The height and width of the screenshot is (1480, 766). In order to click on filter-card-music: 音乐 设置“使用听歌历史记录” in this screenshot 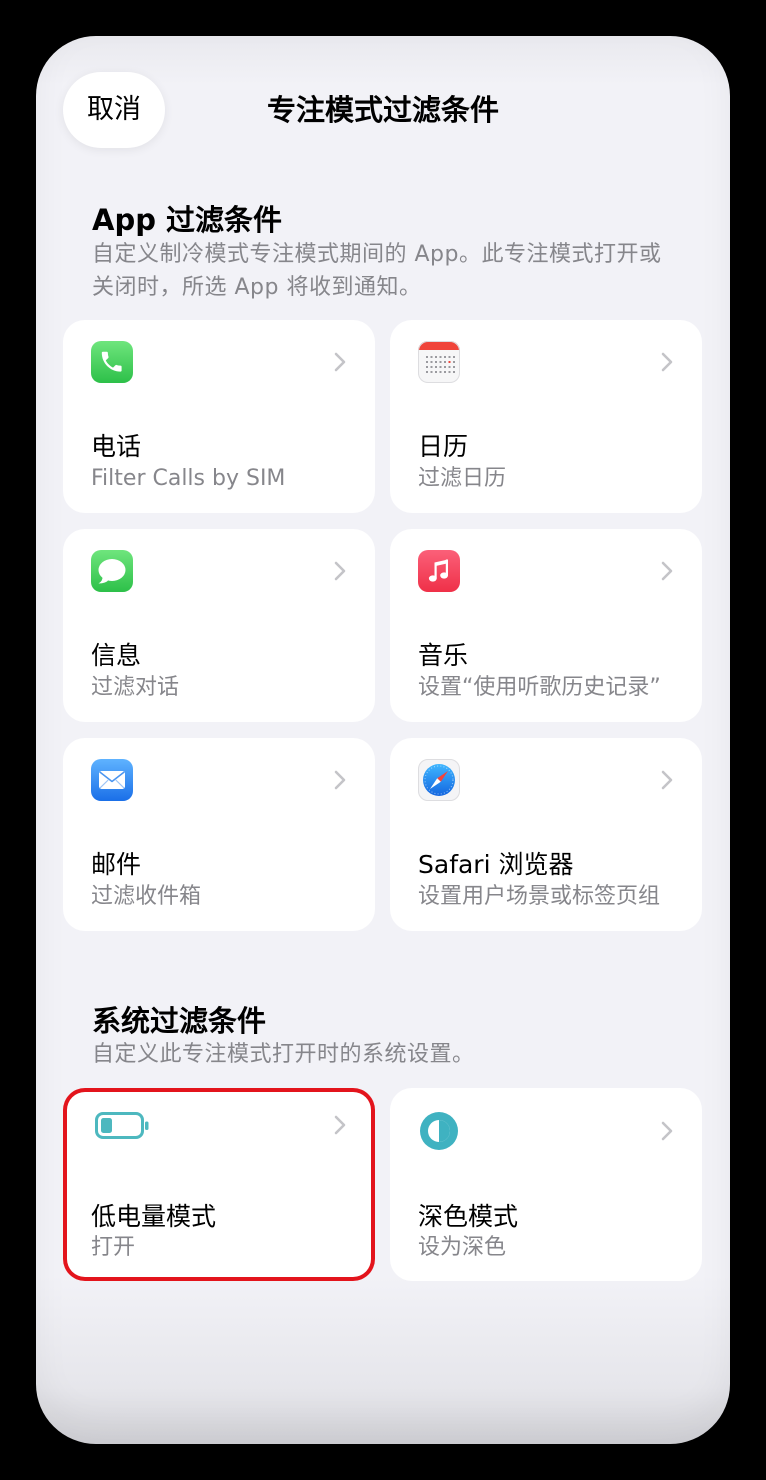, I will do `click(546, 625)`.